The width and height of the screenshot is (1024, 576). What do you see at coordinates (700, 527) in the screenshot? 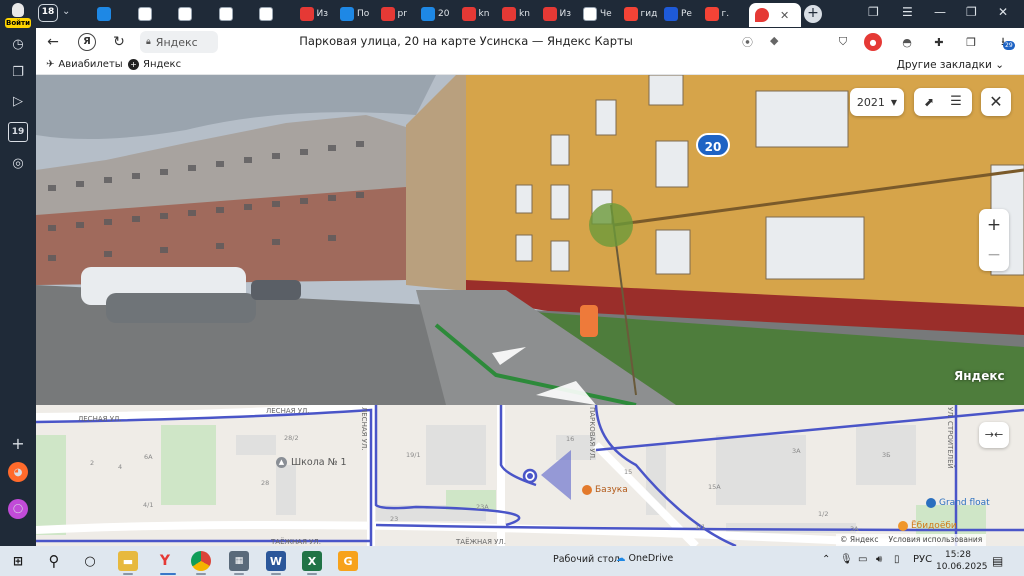
I see `house-number: 1/1` at bounding box center [700, 527].